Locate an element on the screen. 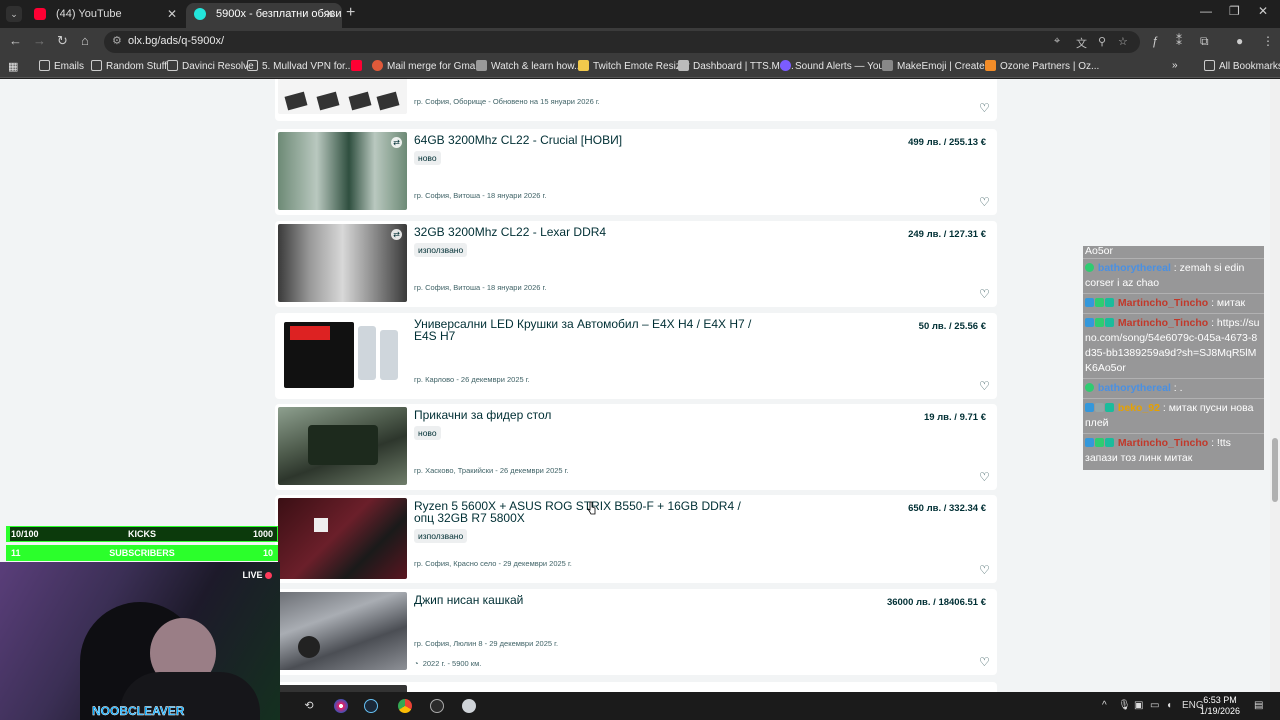  mileage-info: ◔ 2022 г. - 5900 км. is located at coordinates (448, 663).